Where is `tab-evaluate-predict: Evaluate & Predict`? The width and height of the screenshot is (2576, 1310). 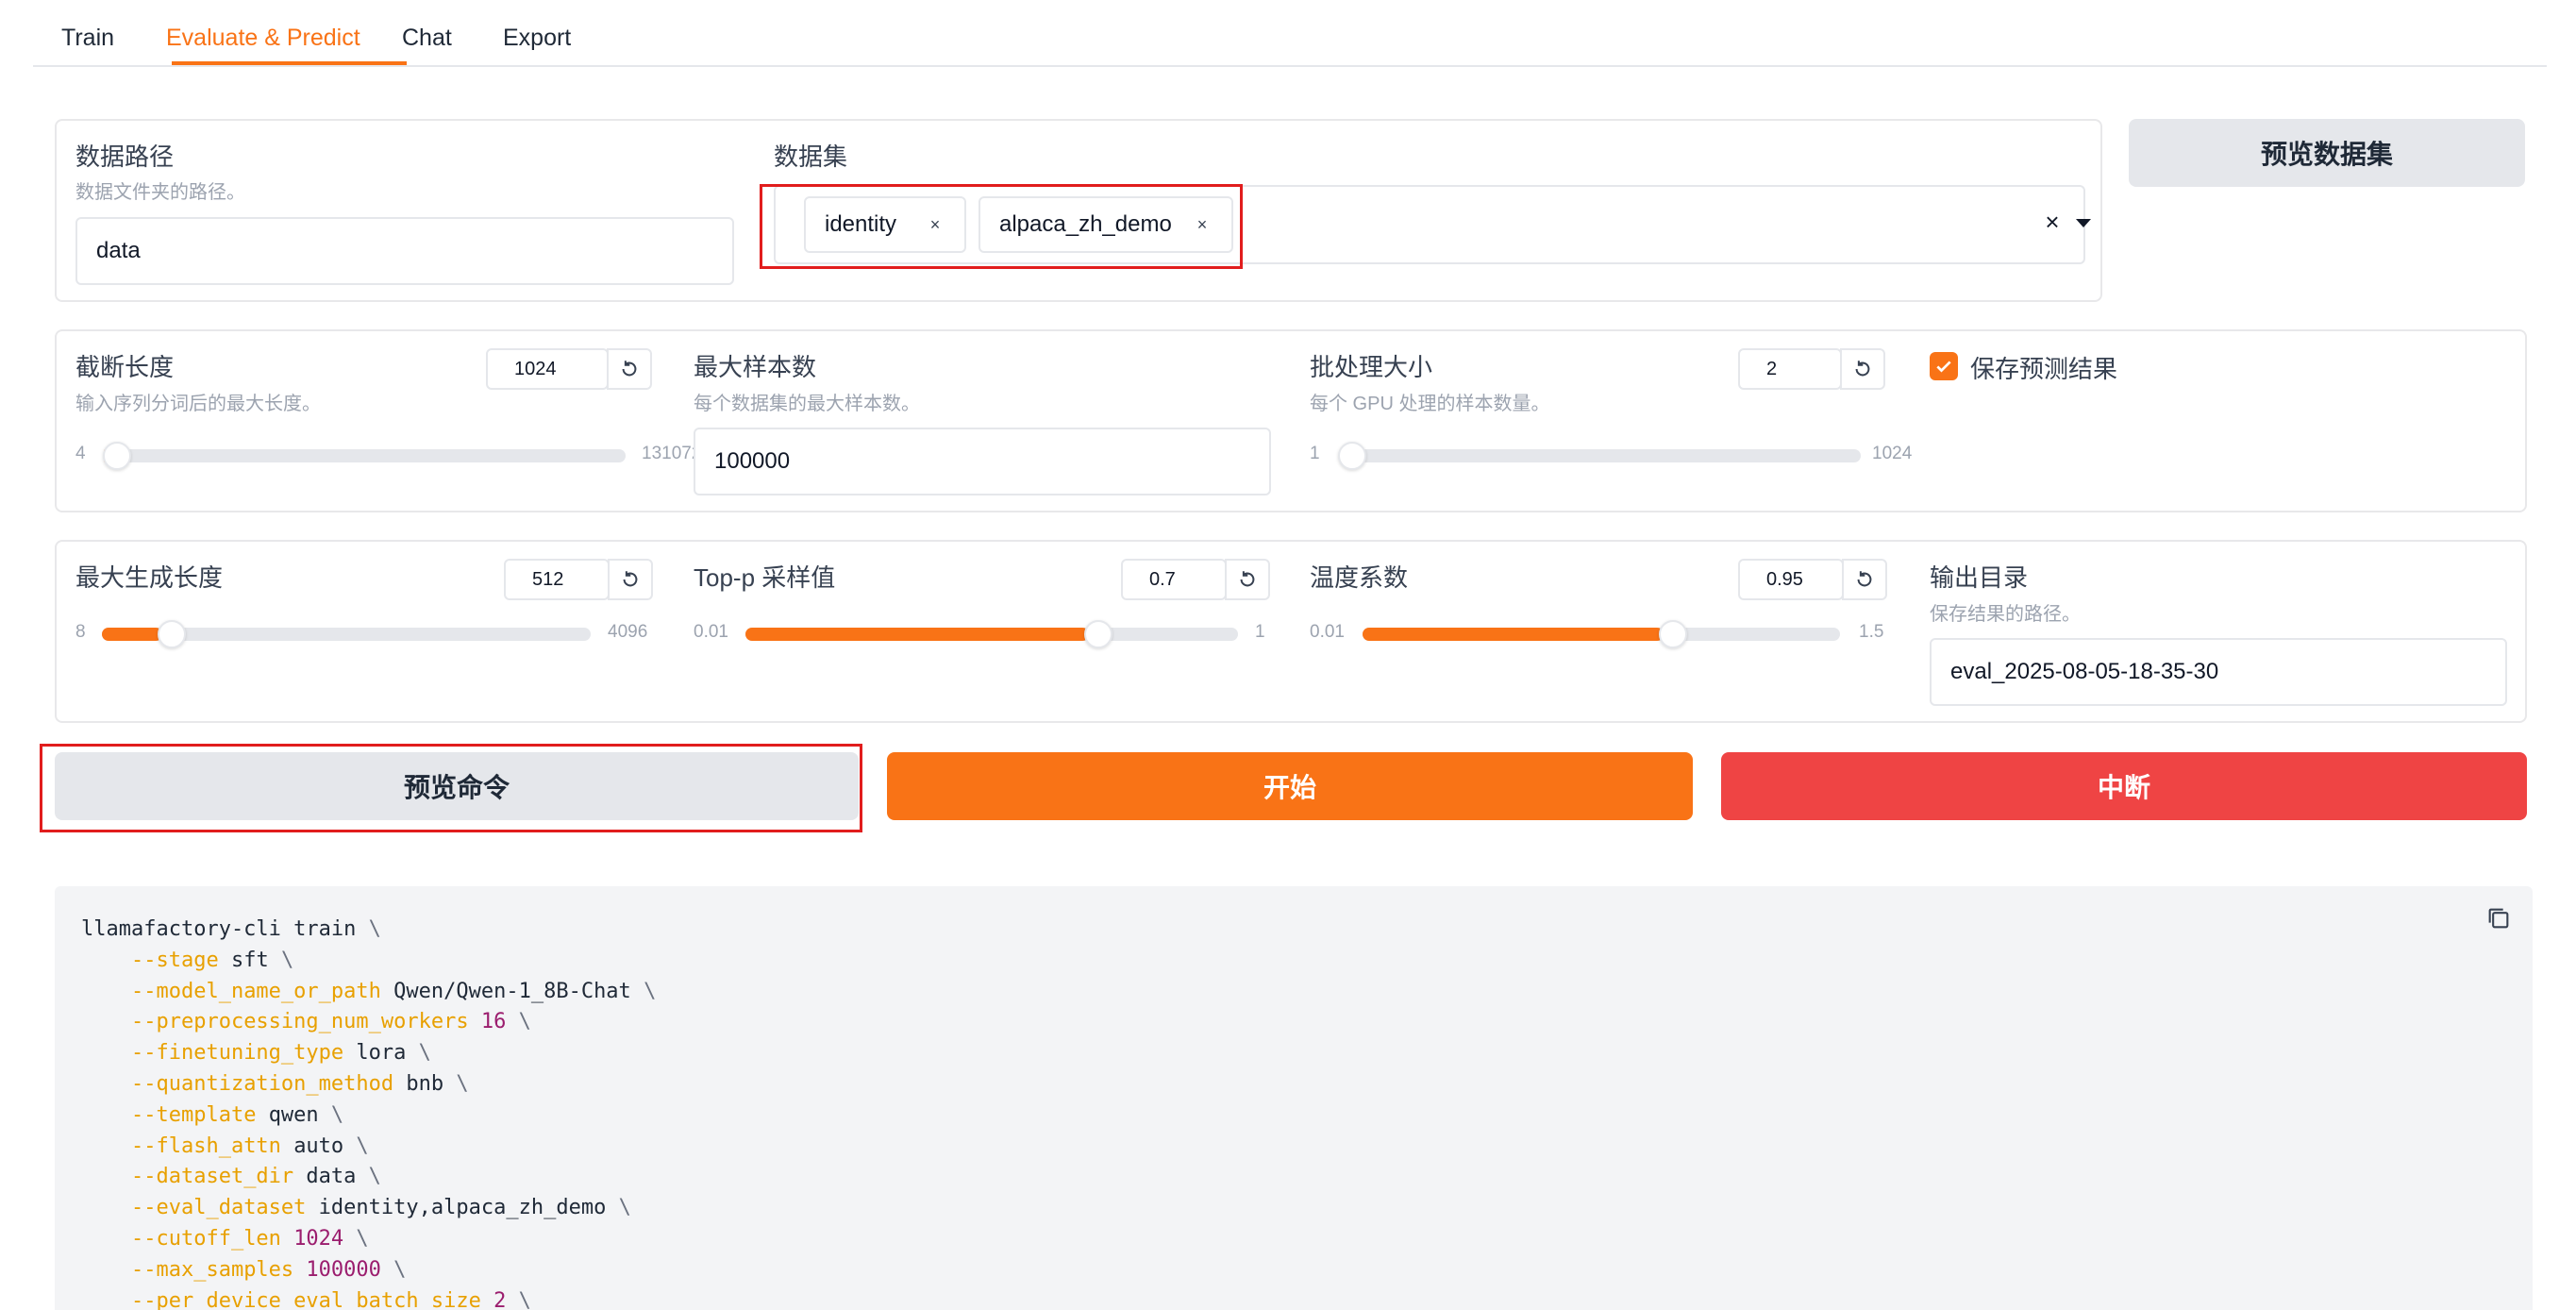
tab-evaluate-predict: Evaluate & Predict is located at coordinates (263, 38).